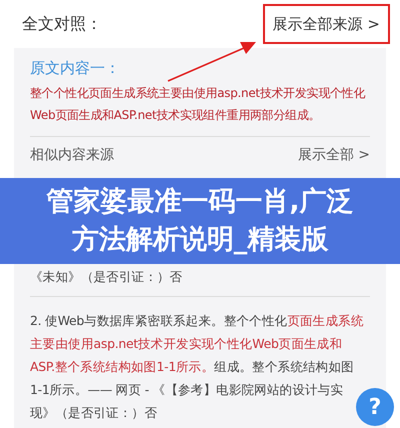 The width and height of the screenshot is (400, 428). I want to click on original-text: 整个个性化页面生成系统主要由使用asp.net技术开发实现个性化Web页面生成和ASP.net技术实现组件重用两部分组成。, so click(198, 104).